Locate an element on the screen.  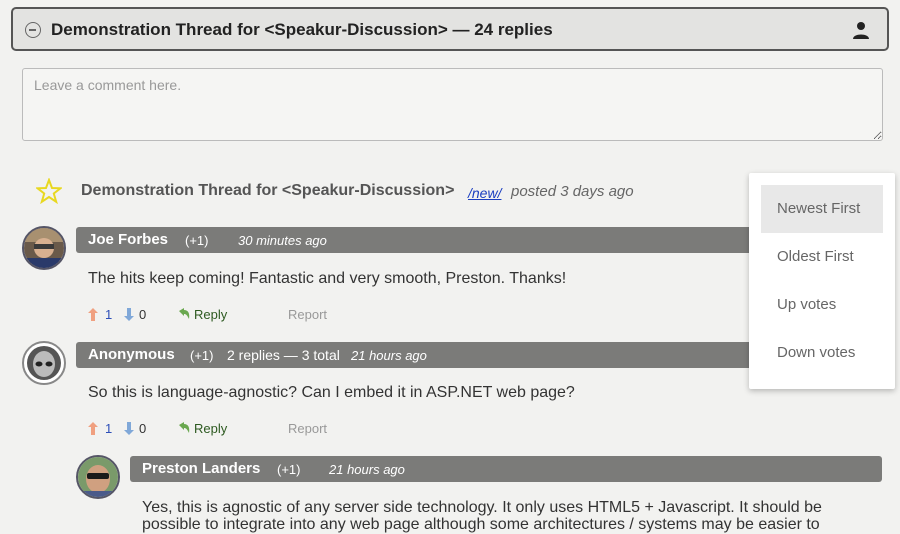
sort-option-downvotes: Down votes is located at coordinates (822, 353).